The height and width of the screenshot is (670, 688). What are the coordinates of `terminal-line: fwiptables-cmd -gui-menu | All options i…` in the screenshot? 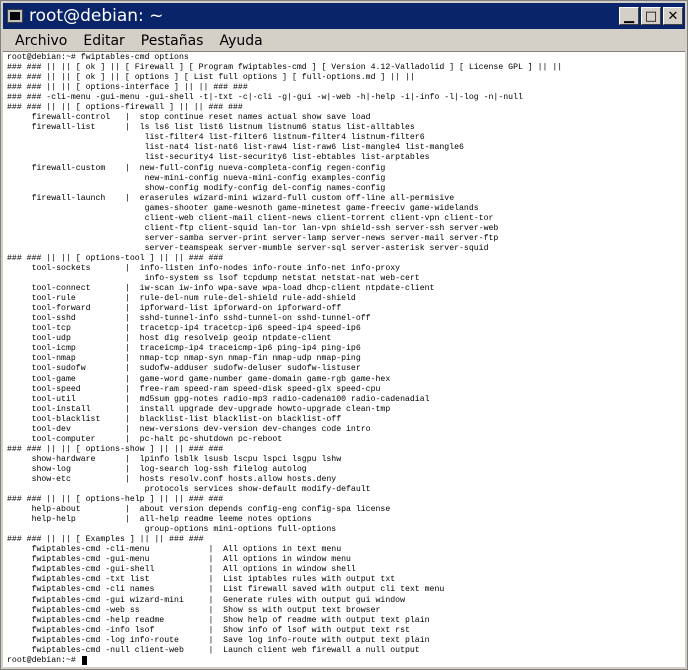 It's located at (179, 560).